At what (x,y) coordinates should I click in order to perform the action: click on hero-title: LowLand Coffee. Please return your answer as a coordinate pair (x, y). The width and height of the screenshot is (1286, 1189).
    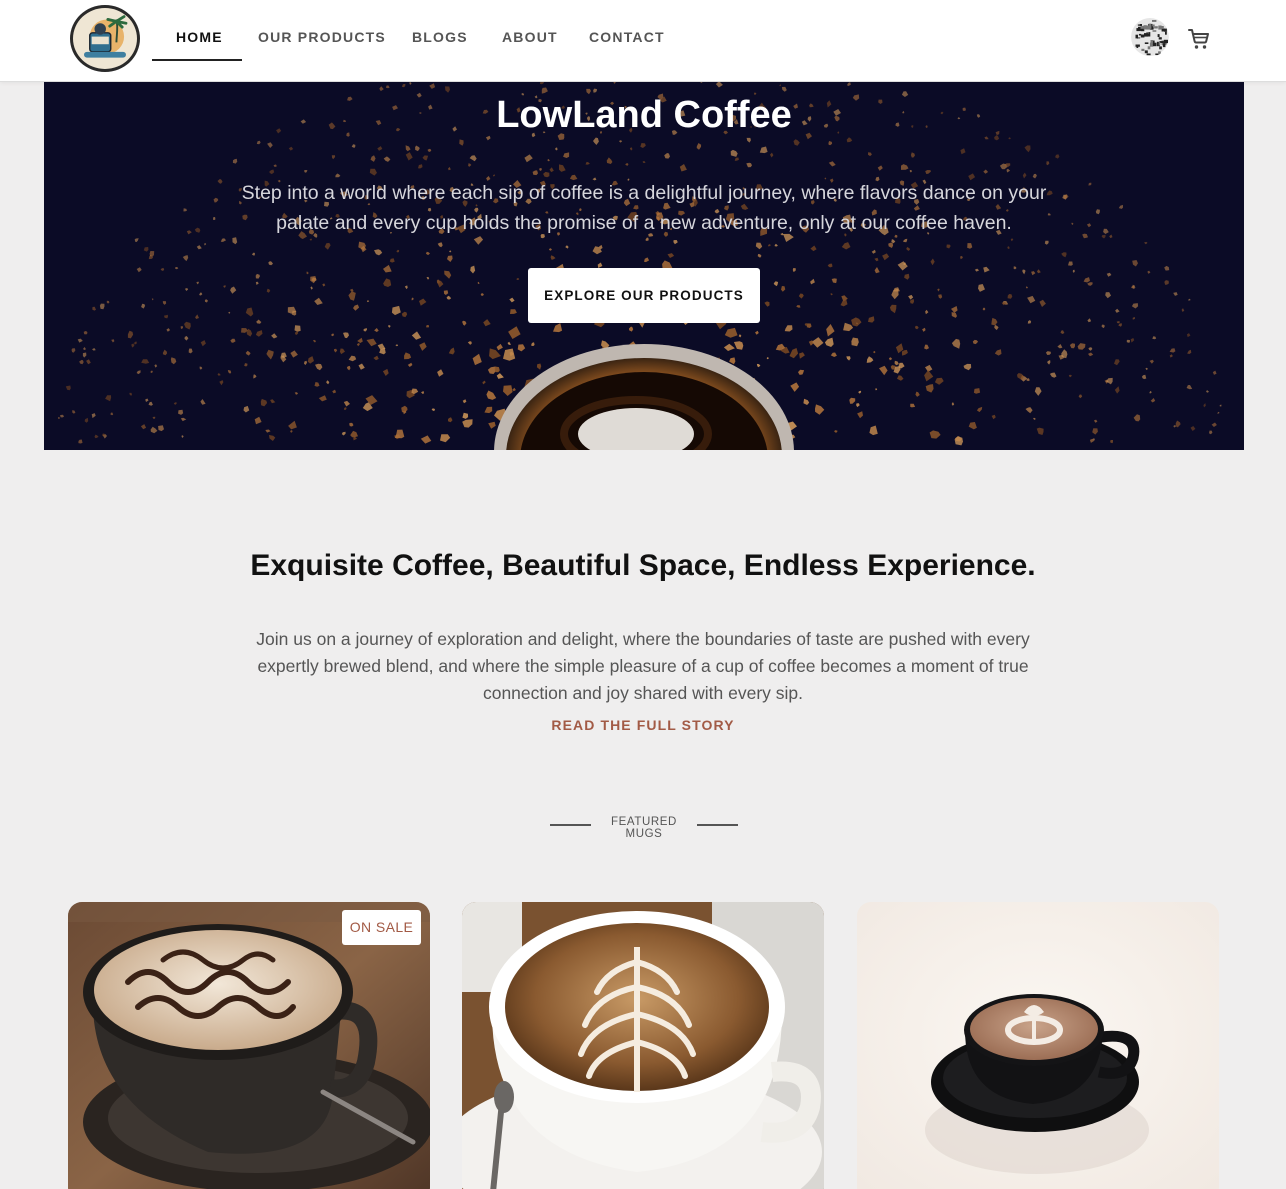
    Looking at the image, I should click on (644, 115).